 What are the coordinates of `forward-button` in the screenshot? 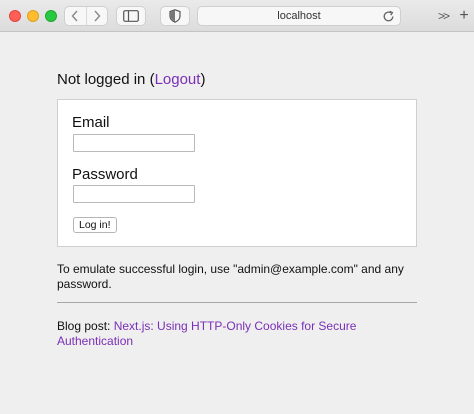 It's located at (96, 16).